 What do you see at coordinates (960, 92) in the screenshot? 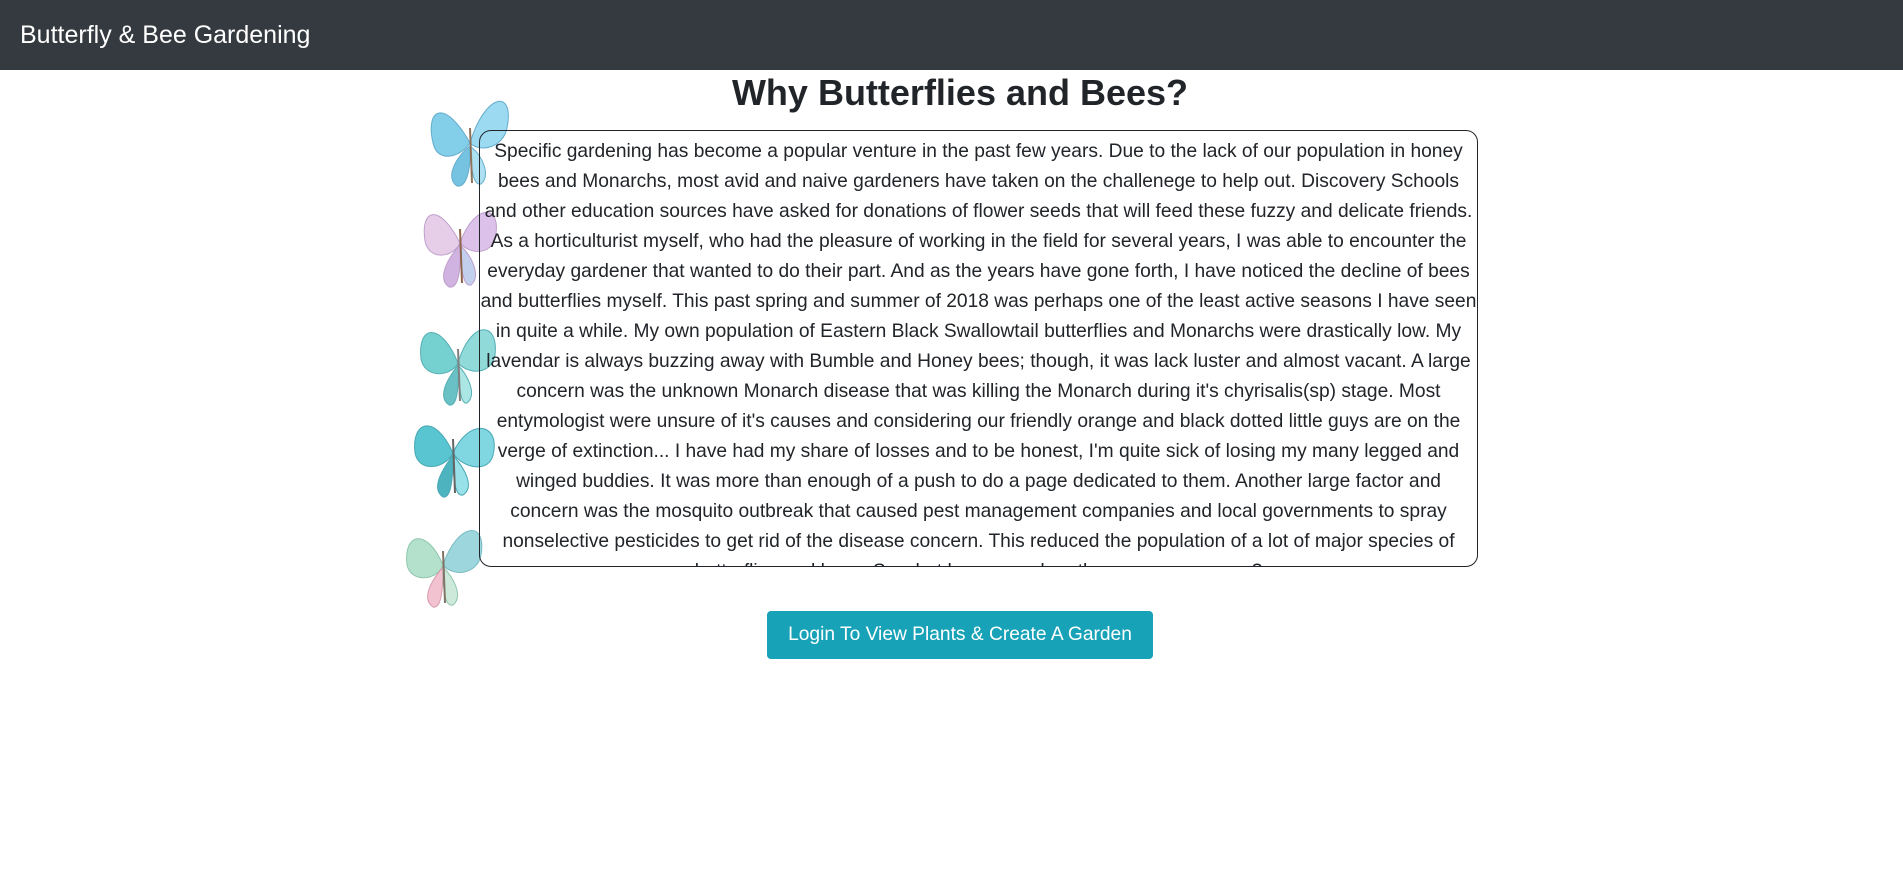
I see `page-title: Why Butterflies and Bees?` at bounding box center [960, 92].